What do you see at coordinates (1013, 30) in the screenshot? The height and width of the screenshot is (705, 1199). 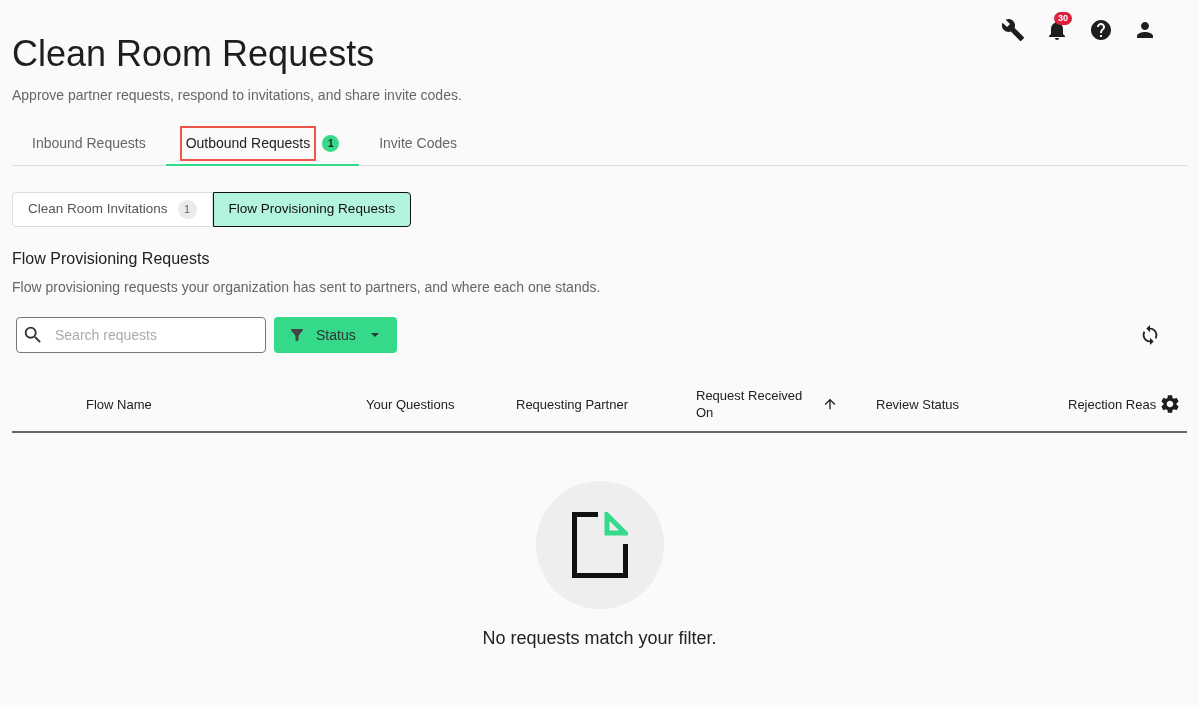 I see `wrench-icon` at bounding box center [1013, 30].